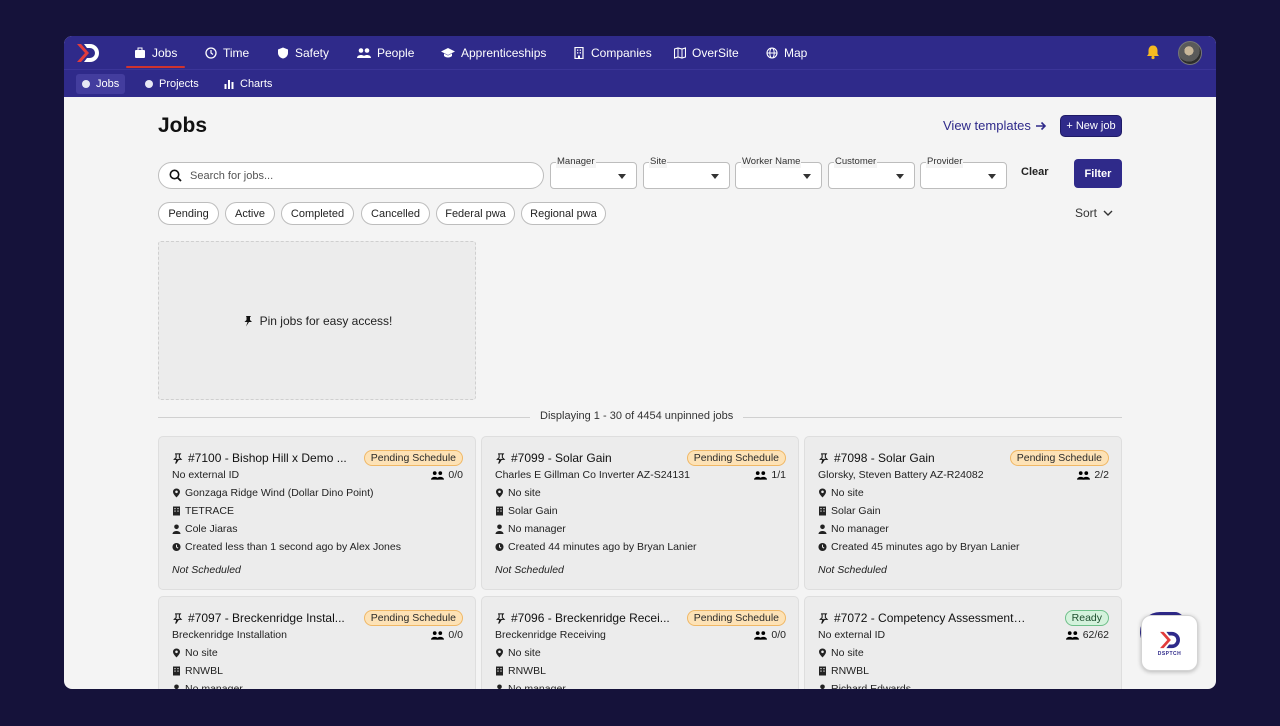 This screenshot has width=1280, height=726. Describe the element at coordinates (850, 671) in the screenshot. I see `job-company-text: RNWBL` at that location.